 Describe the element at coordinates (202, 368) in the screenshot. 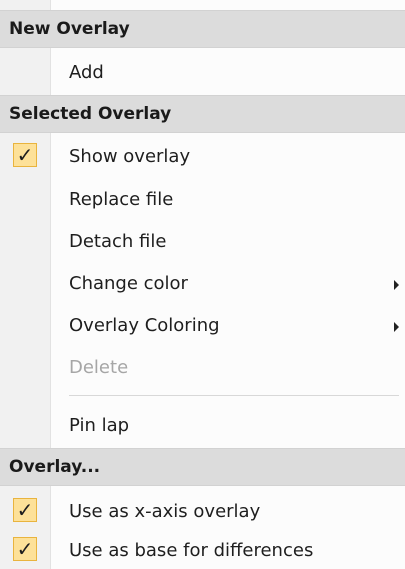

I see `menu-item-delete: Delete` at that location.